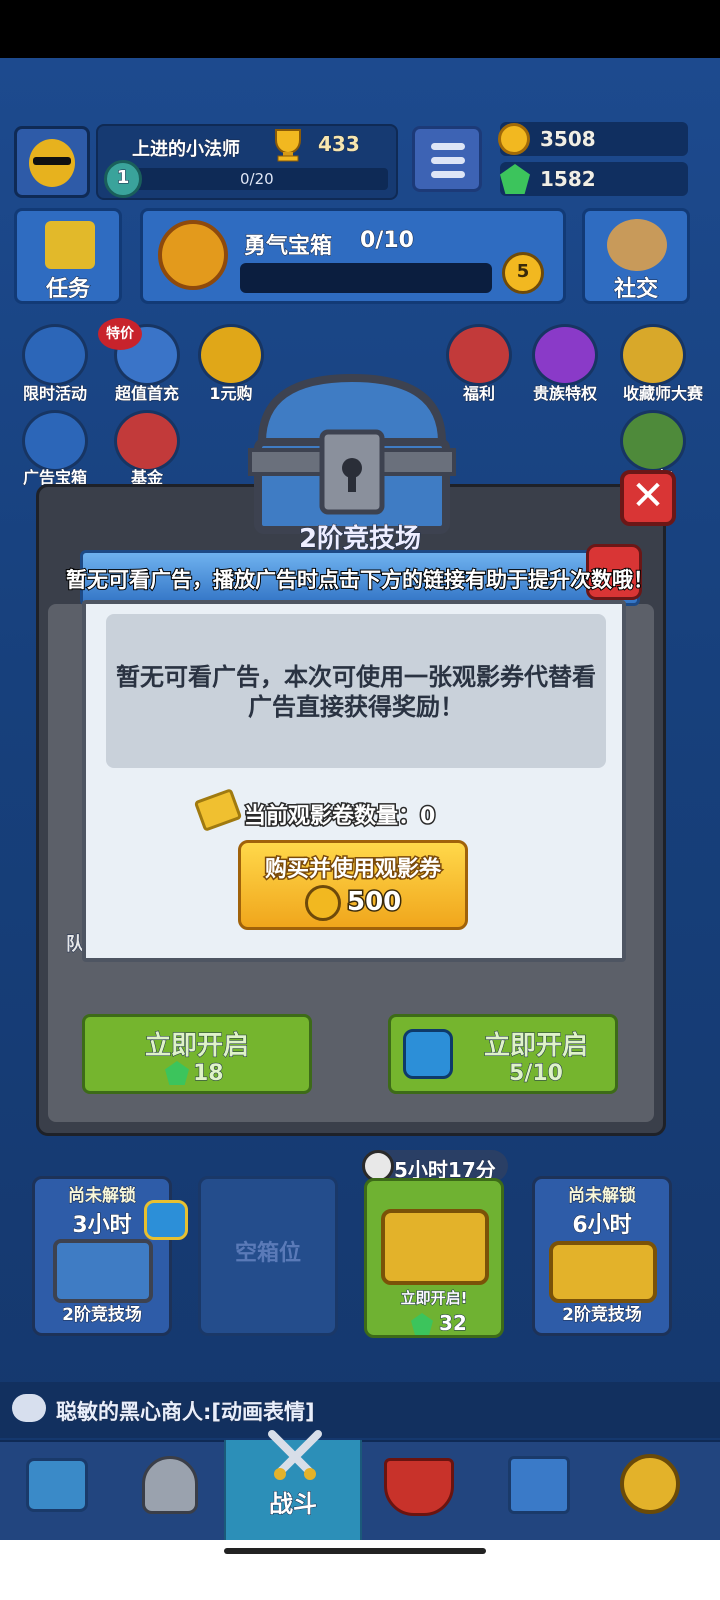 The height and width of the screenshot is (1600, 720). I want to click on crossed-swords-icon, so click(295, 1457).